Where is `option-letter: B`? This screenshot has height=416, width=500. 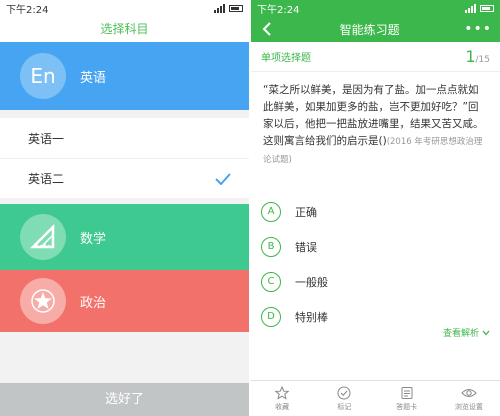
option-letter: B is located at coordinates (271, 246).